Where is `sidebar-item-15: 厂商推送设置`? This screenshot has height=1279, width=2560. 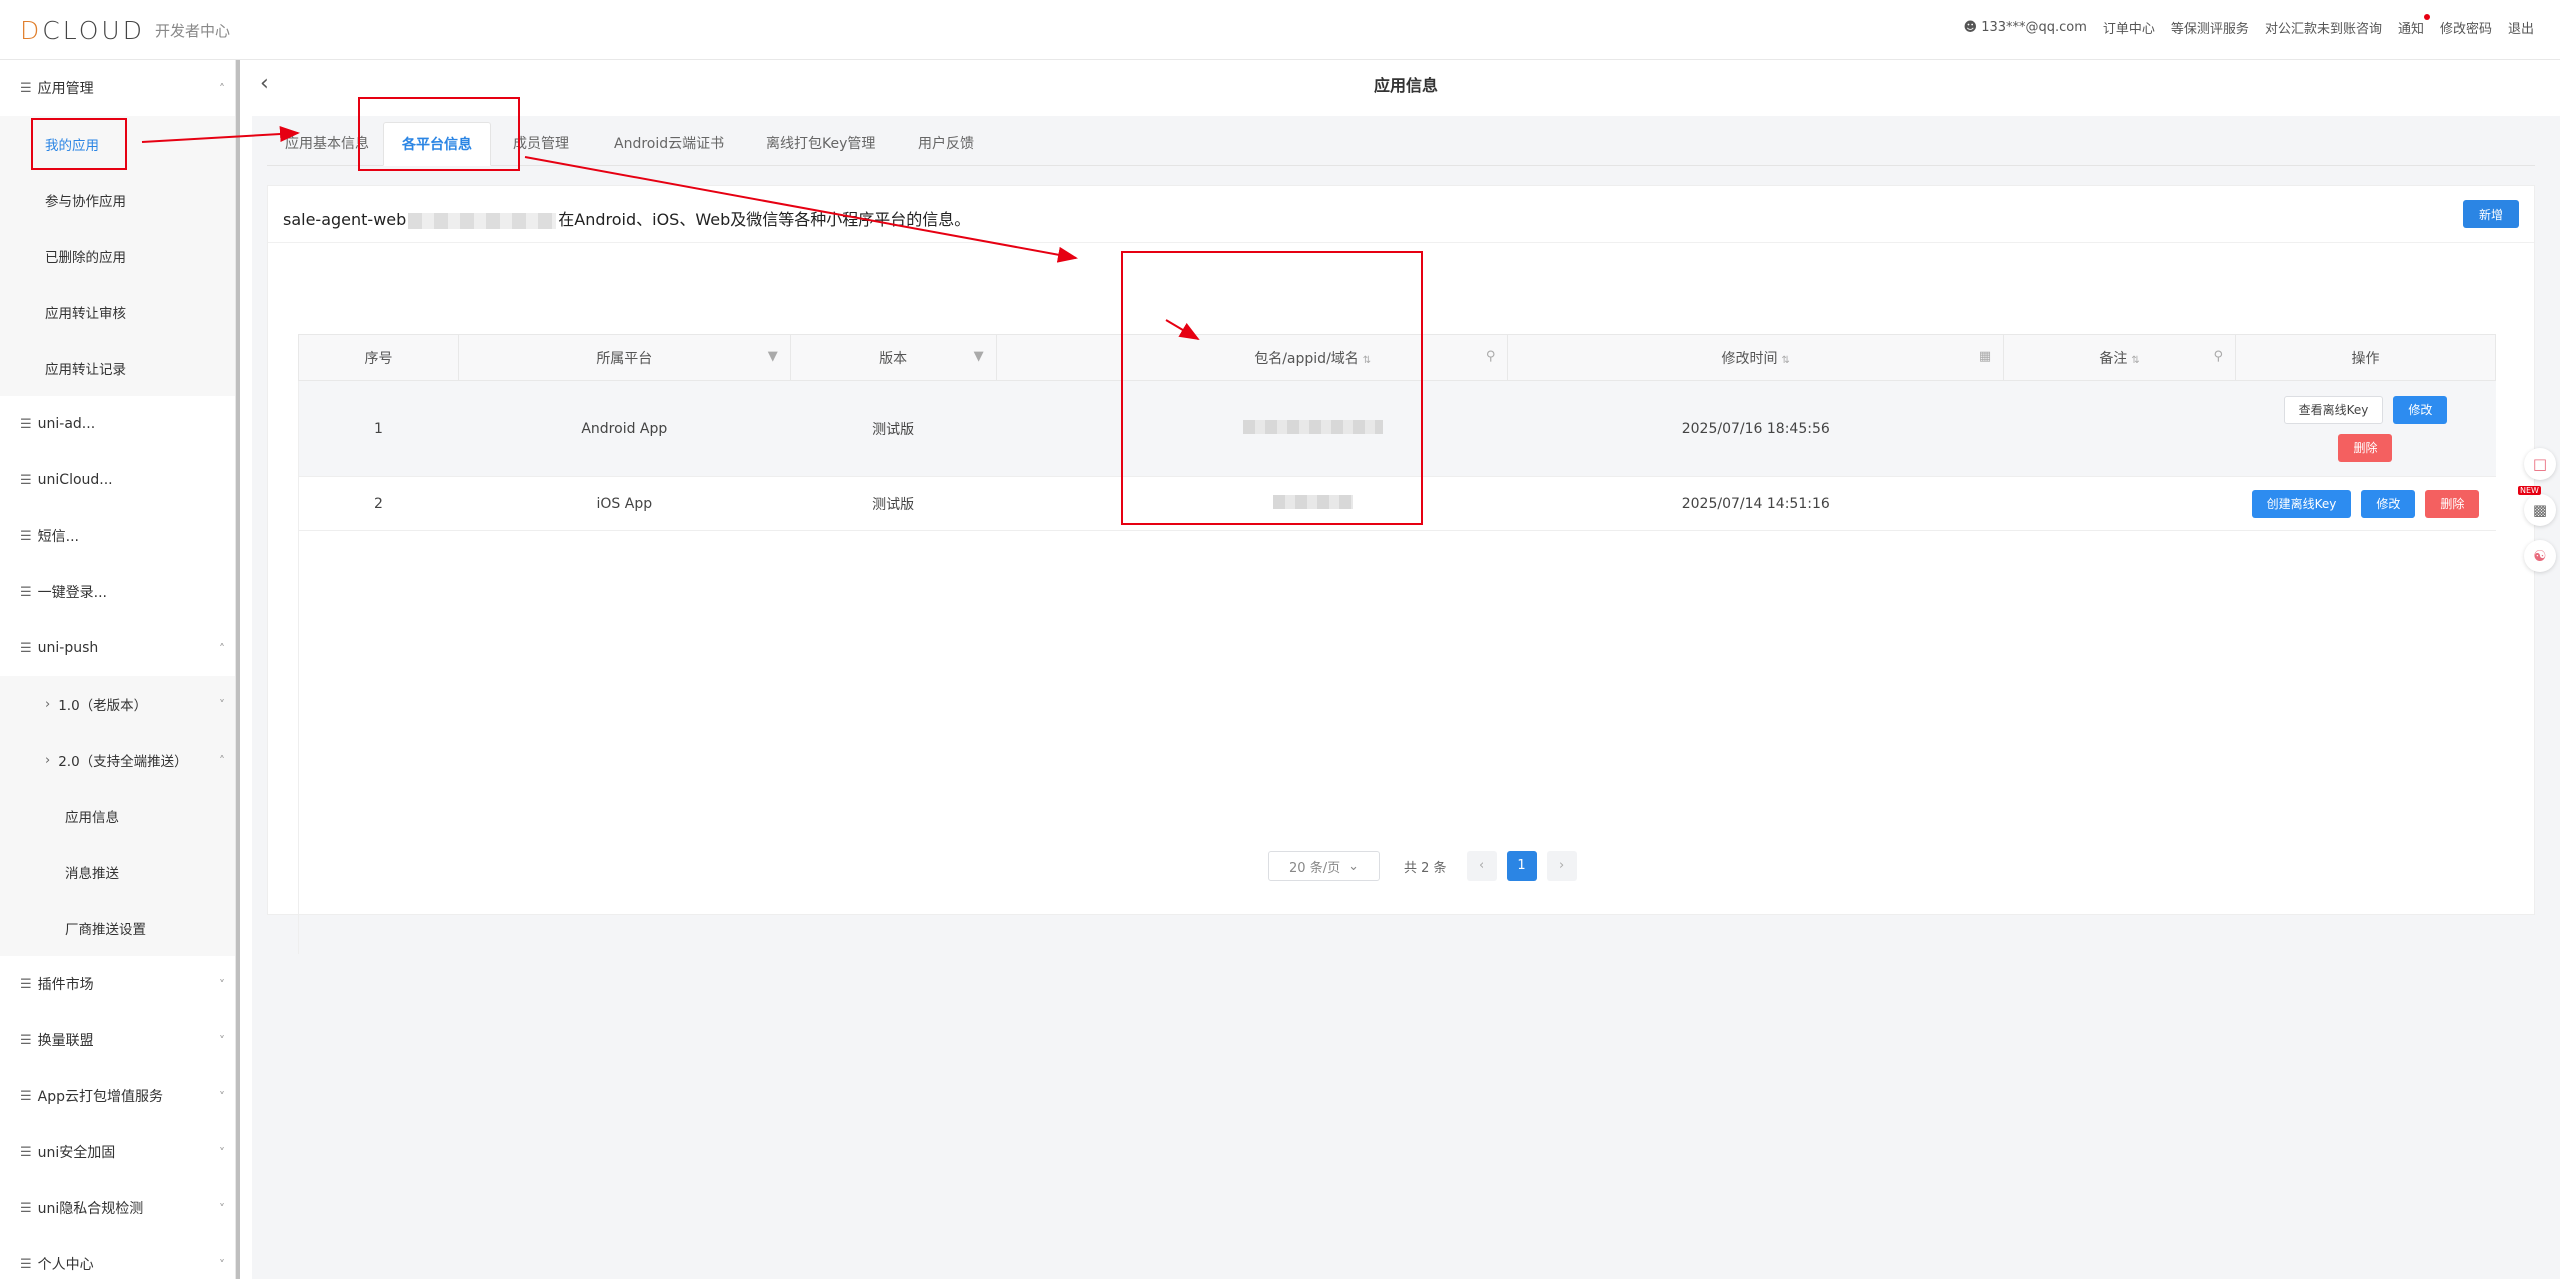
sidebar-item-15: 厂商推送设置 is located at coordinates (117, 928).